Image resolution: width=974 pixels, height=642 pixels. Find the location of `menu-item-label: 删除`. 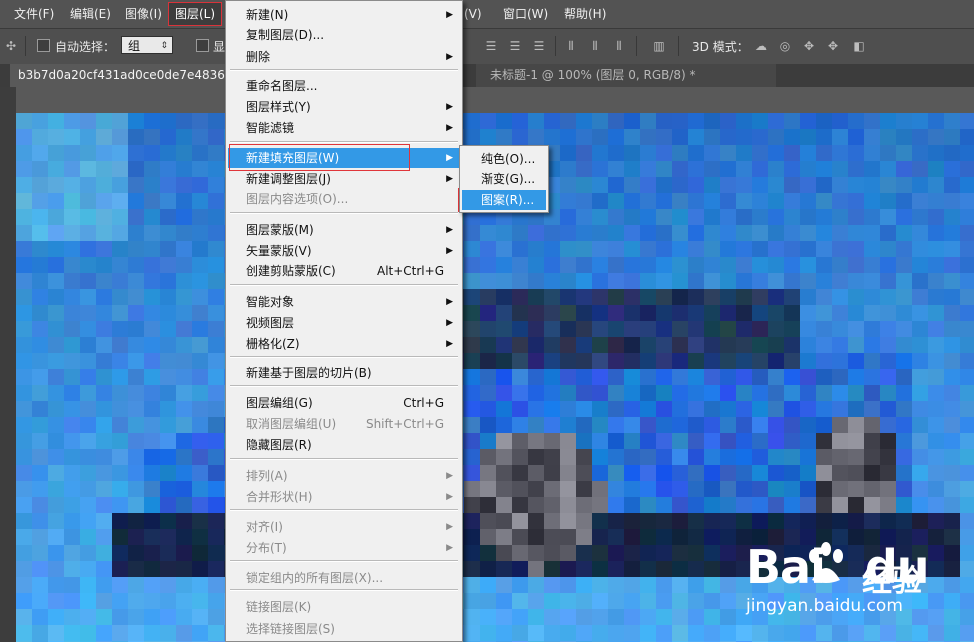

menu-item-label: 删除 is located at coordinates (258, 57).